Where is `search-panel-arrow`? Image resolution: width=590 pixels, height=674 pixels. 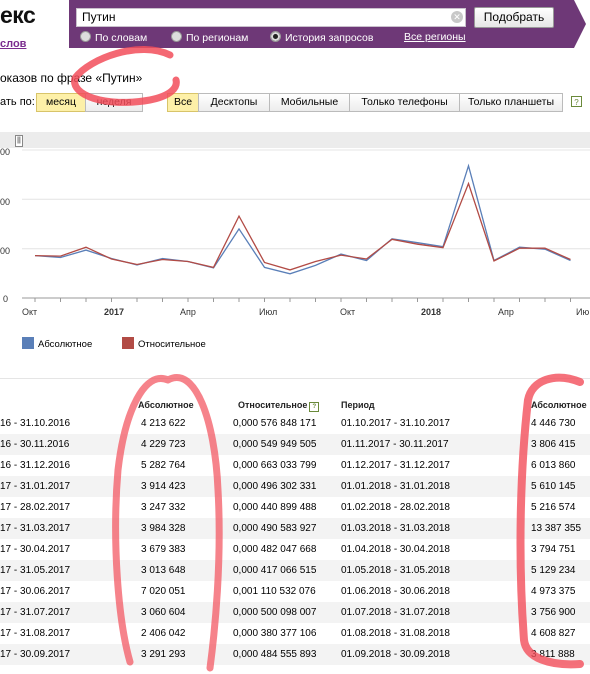
search-panel-arrow is located at coordinates (580, 24).